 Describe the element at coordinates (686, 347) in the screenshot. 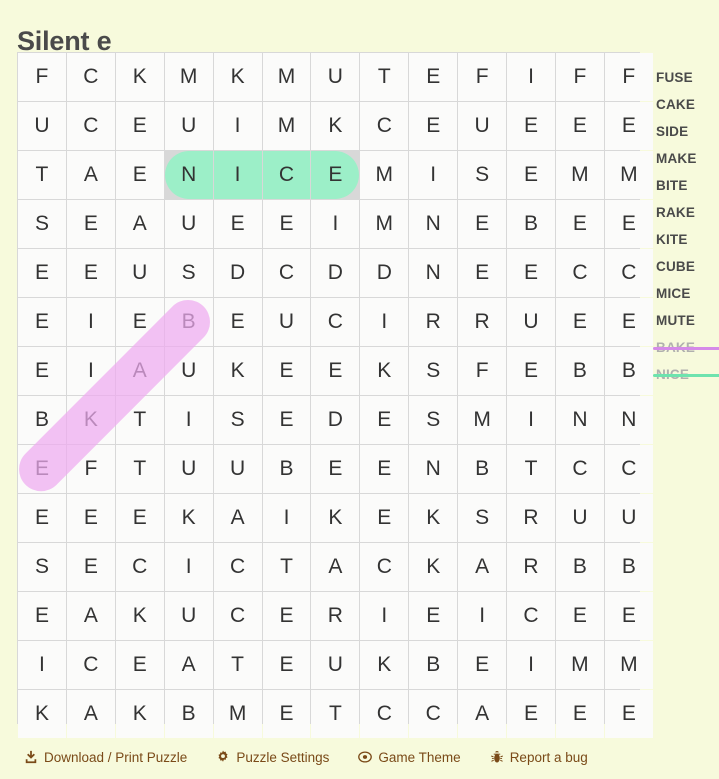

I see `word-list-item: BAKE` at that location.